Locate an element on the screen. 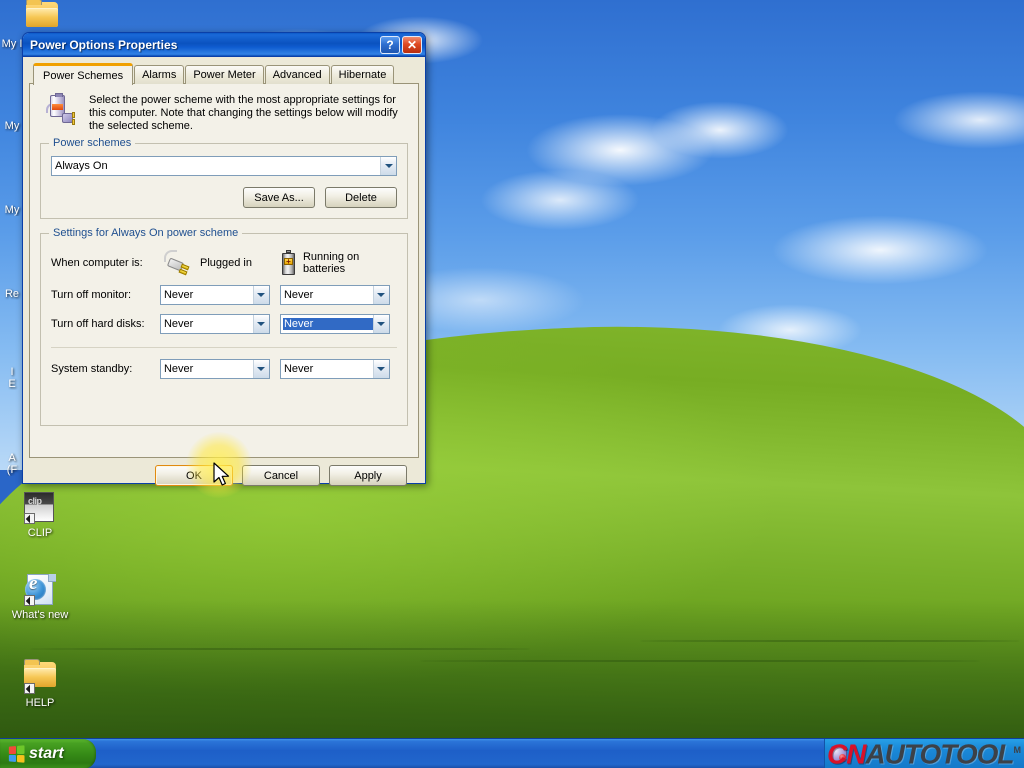  edge-icon-label: (F is located at coordinates (12, 470).